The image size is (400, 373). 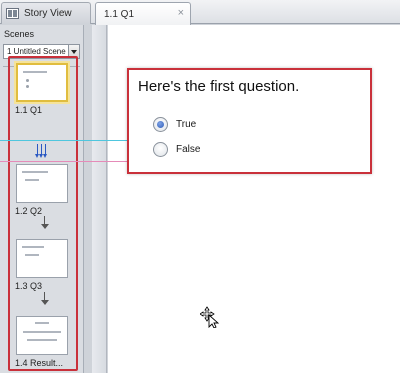 What do you see at coordinates (200, 12) in the screenshot?
I see `tab-bar: Story View 1.1 Q1 ×` at bounding box center [200, 12].